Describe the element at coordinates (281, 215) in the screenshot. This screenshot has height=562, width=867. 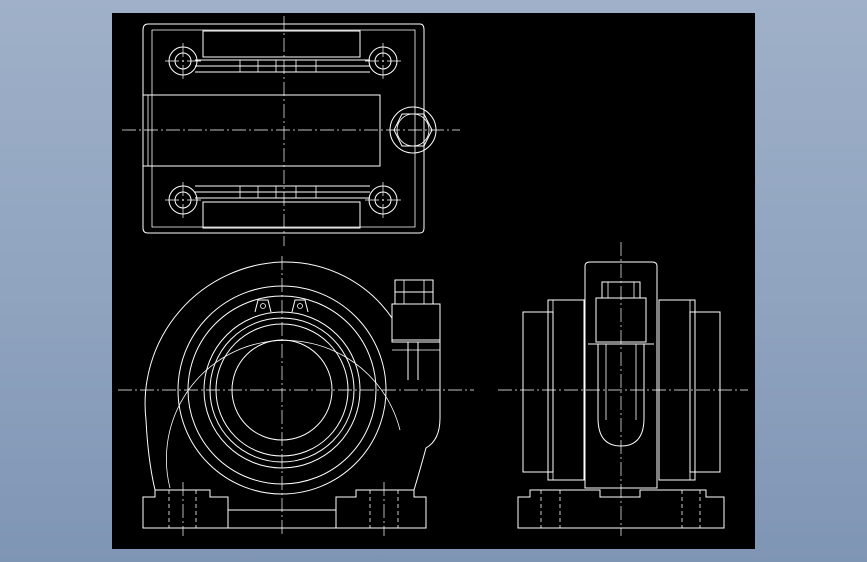
I see `top-cap-lower` at that location.